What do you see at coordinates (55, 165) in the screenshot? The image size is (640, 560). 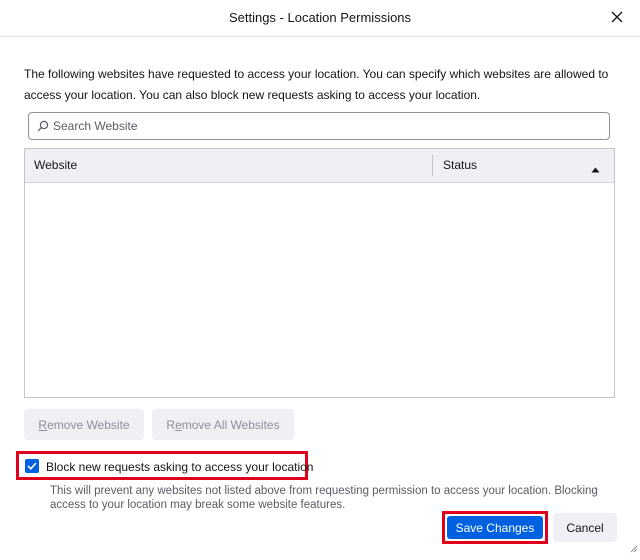 I see `column-header-website: Website` at bounding box center [55, 165].